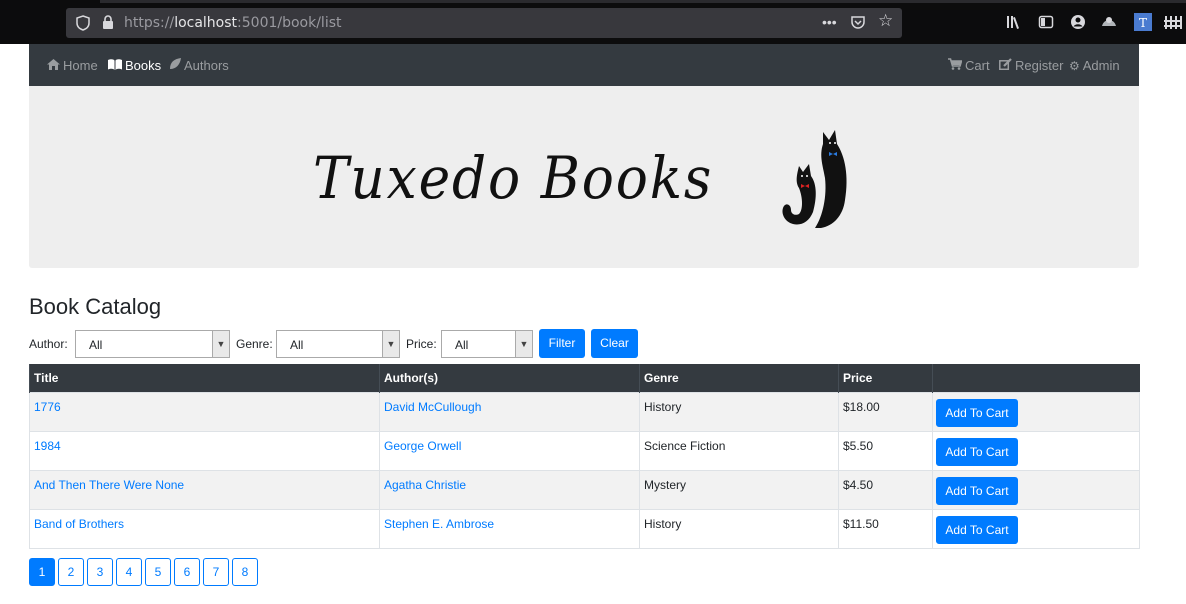 This screenshot has width=1186, height=604. I want to click on home-icon, so click(53, 66).